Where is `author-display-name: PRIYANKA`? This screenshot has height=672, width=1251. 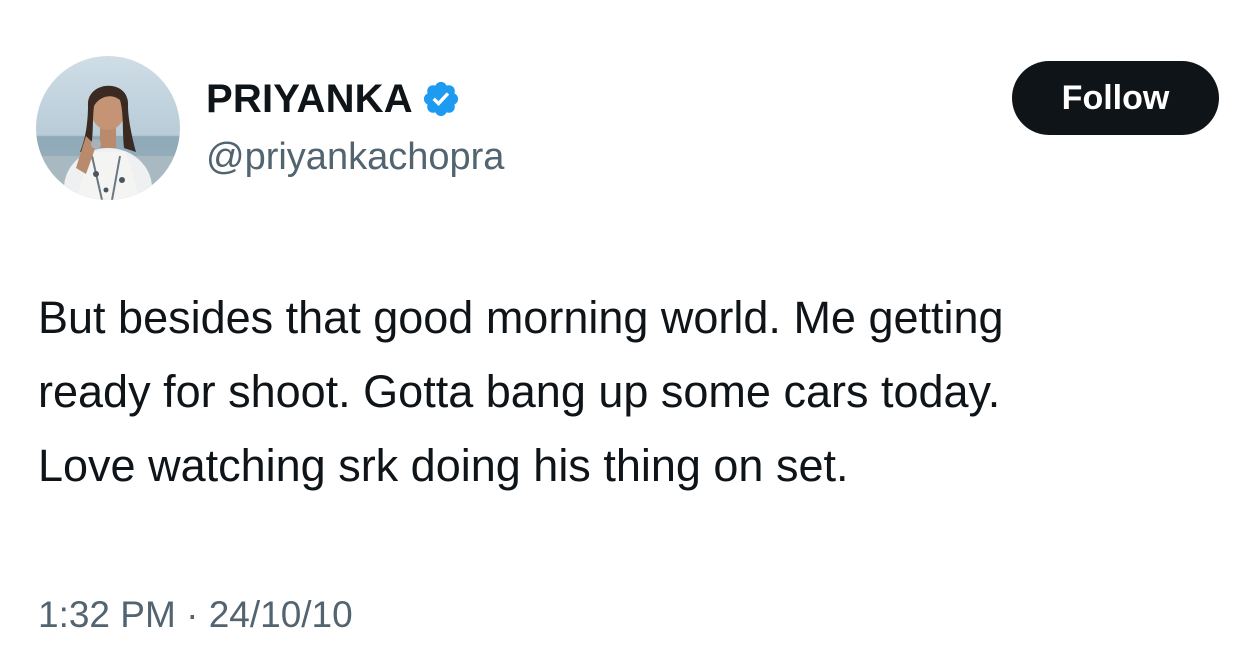
author-display-name: PRIYANKA is located at coordinates (309, 99).